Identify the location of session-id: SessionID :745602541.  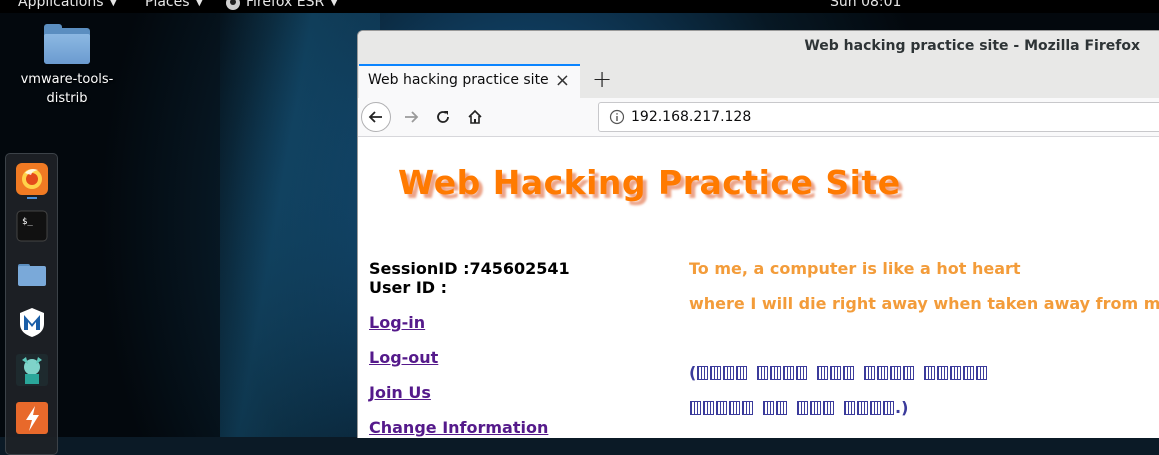
(469, 268).